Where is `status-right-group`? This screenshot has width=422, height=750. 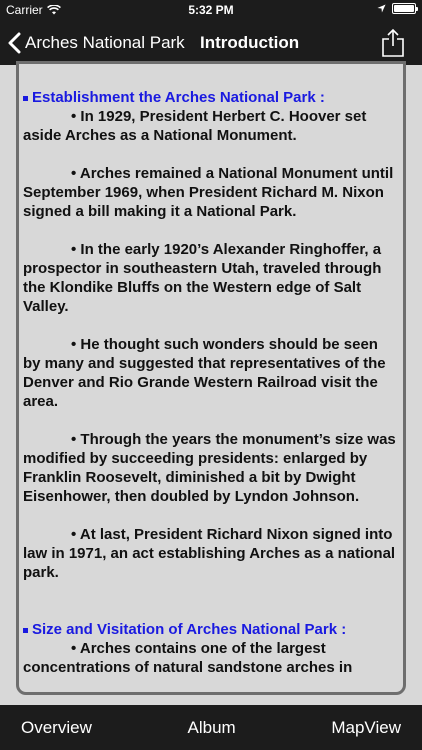 status-right-group is located at coordinates (397, 8).